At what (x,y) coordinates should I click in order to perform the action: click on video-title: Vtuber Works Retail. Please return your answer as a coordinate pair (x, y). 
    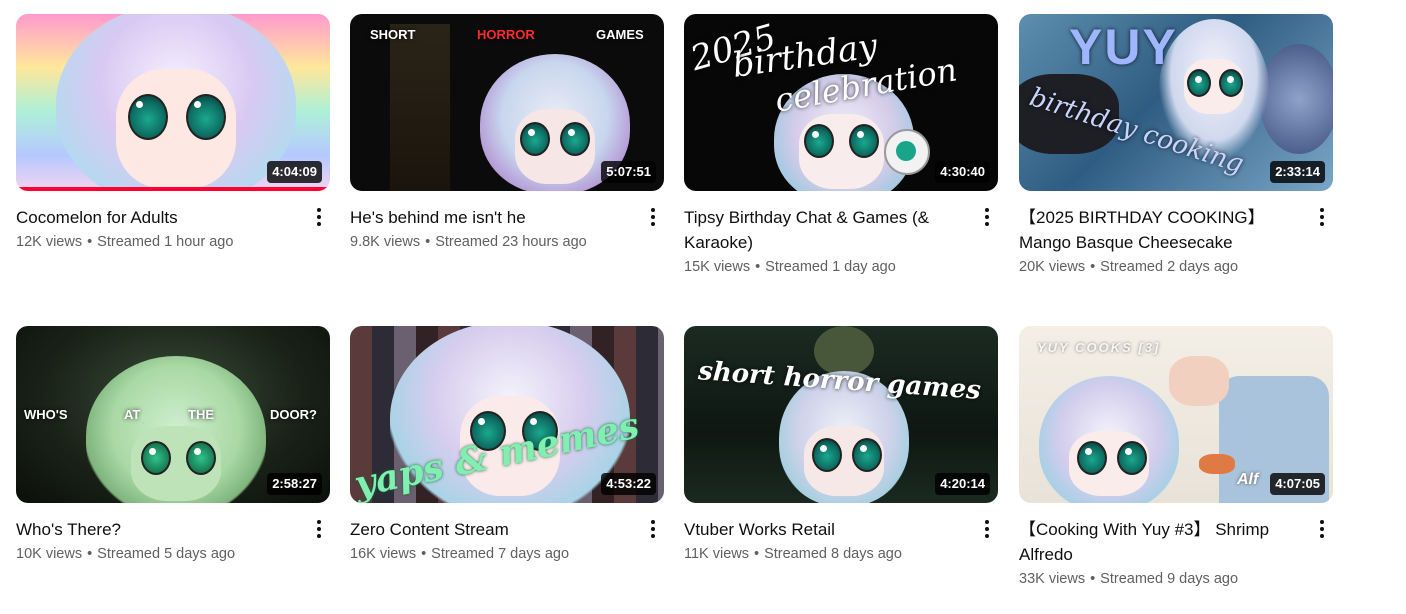
    Looking at the image, I should click on (824, 529).